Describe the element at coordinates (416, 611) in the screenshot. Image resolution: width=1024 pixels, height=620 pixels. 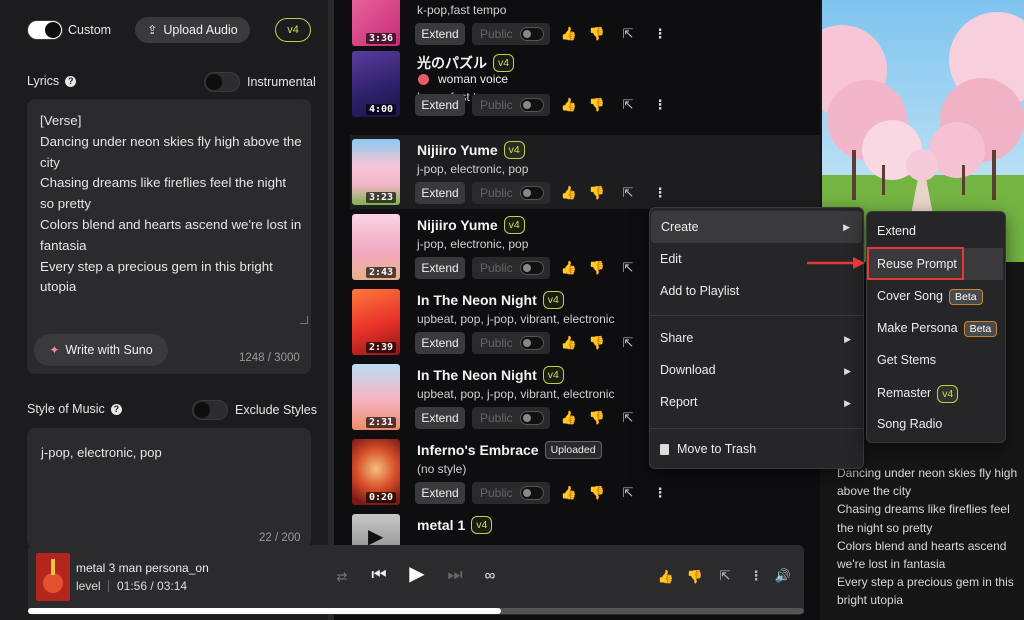
I see `playback-progress-bar` at that location.